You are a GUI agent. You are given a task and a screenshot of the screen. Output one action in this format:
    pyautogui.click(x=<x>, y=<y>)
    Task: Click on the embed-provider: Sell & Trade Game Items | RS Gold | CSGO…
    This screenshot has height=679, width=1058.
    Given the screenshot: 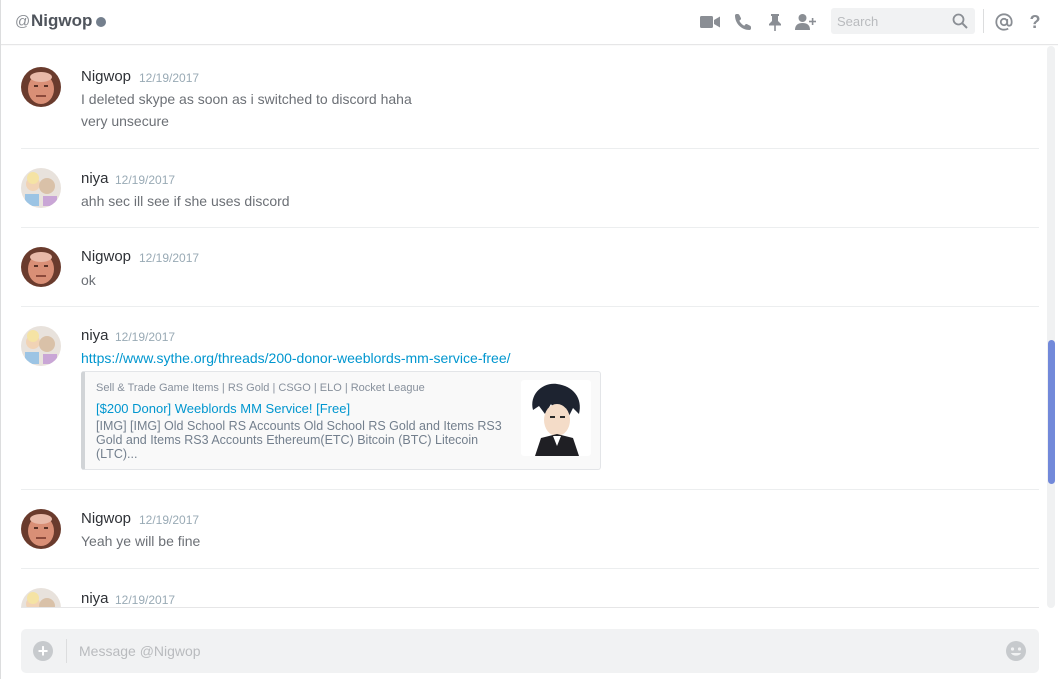 What is the action you would take?
    pyautogui.click(x=260, y=388)
    